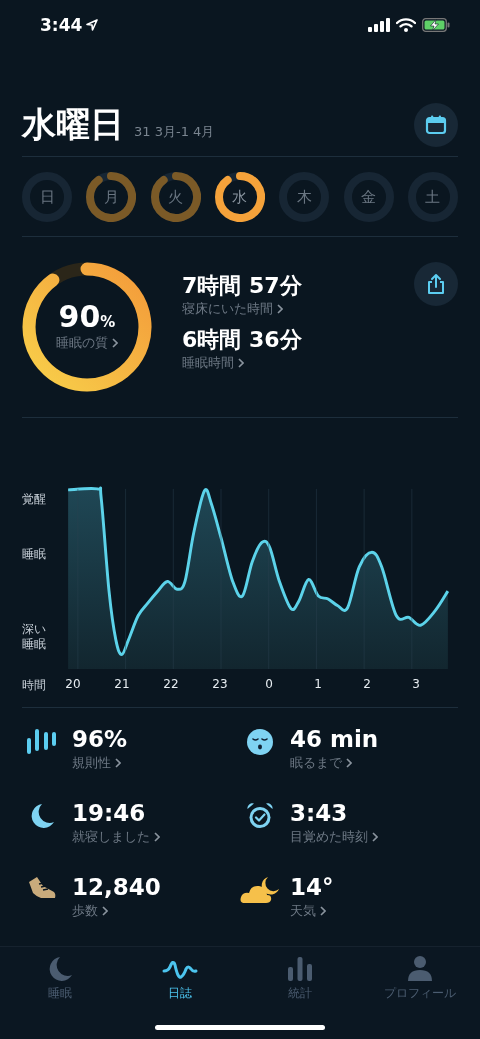 The height and width of the screenshot is (1039, 480). I want to click on sleep-quality-ring: 90% 睡眠の質, so click(87, 327).